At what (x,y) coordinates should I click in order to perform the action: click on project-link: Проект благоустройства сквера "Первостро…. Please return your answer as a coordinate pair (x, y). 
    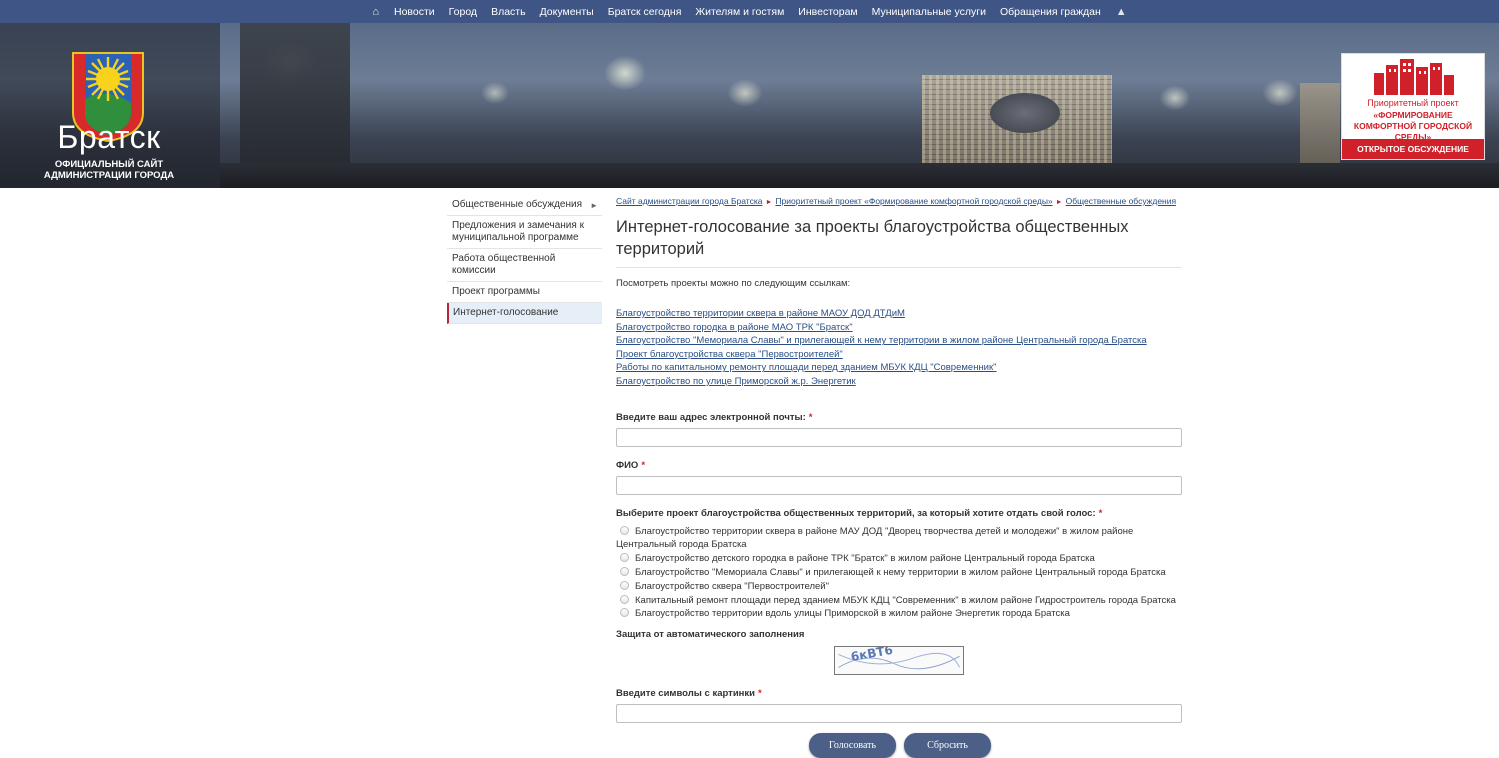
    Looking at the image, I should click on (899, 355).